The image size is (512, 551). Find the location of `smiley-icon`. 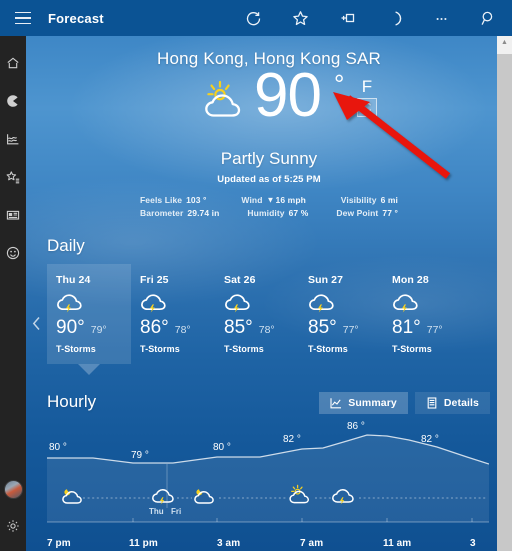

smiley-icon is located at coordinates (13, 255).